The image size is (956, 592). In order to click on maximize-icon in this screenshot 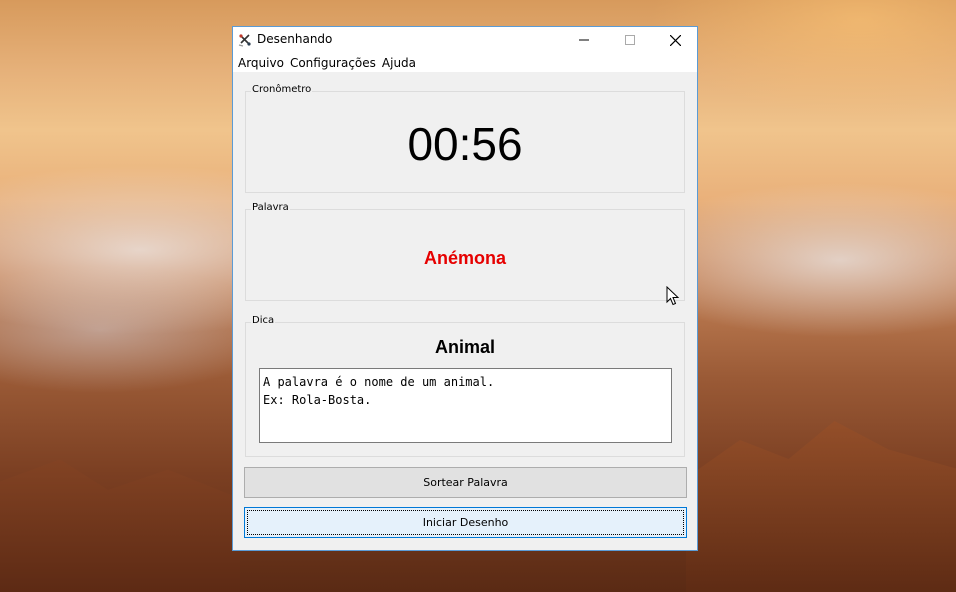, I will do `click(630, 40)`.